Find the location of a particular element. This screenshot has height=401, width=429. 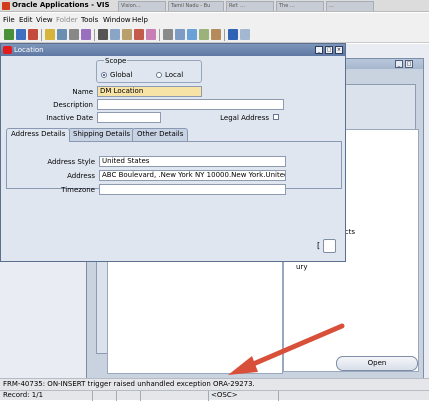

name-field: DM Location is located at coordinates (149, 91).